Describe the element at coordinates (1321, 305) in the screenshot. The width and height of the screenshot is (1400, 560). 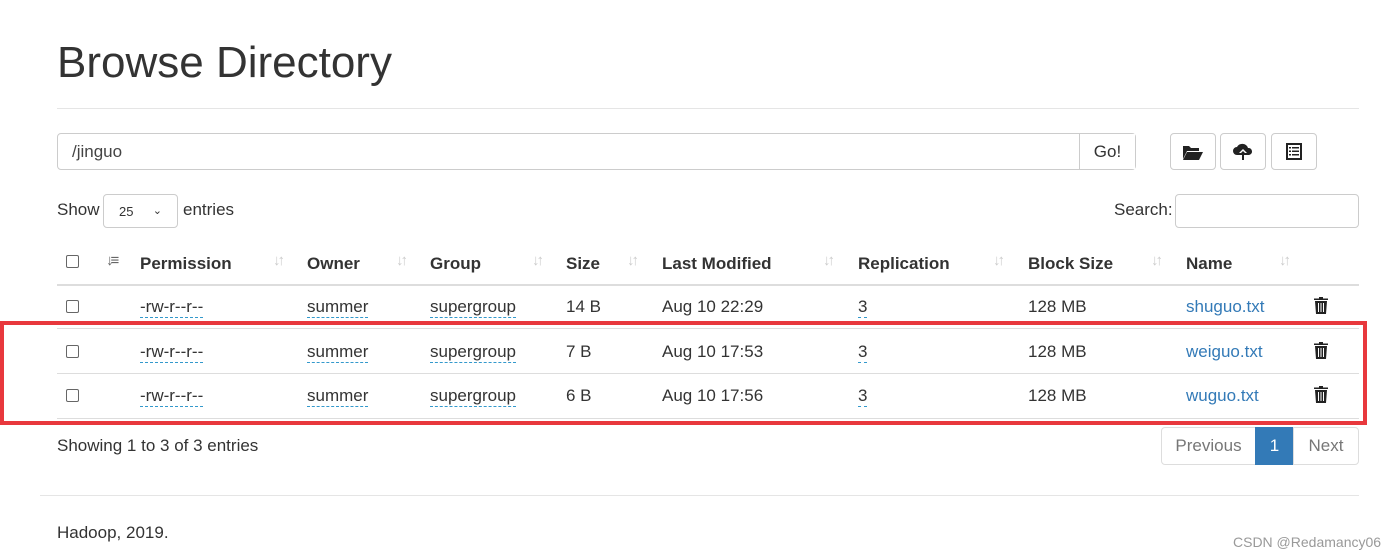
I see `trash-icon` at that location.